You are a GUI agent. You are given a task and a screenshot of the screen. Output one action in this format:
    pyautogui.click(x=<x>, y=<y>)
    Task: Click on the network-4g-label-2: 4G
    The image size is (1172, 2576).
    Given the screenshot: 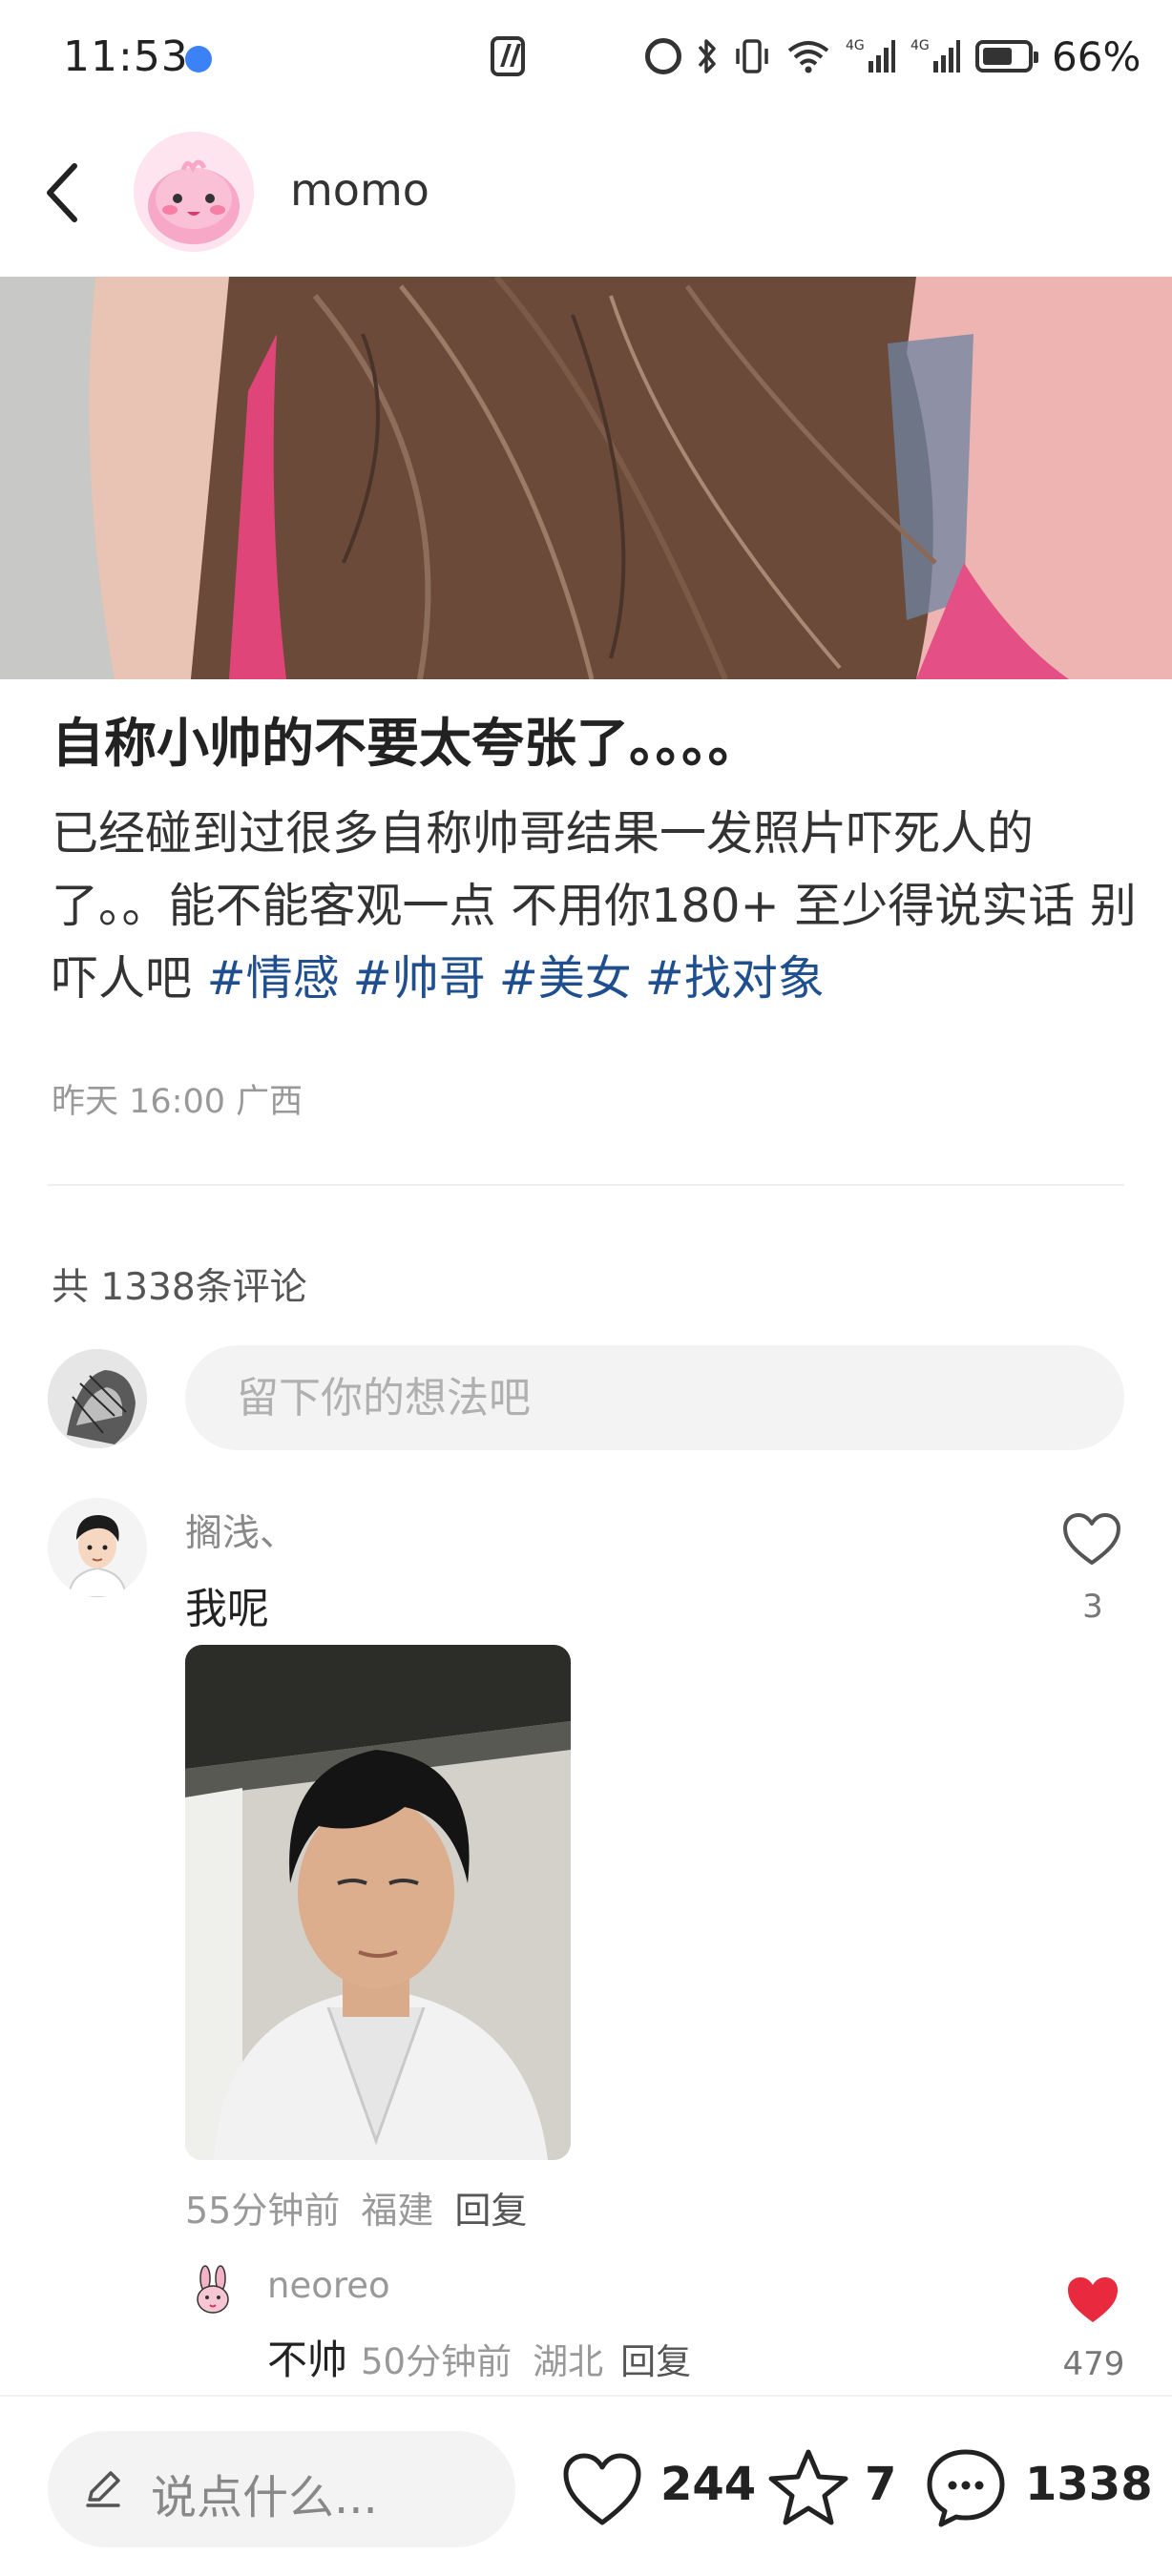 What is the action you would take?
    pyautogui.click(x=920, y=45)
    